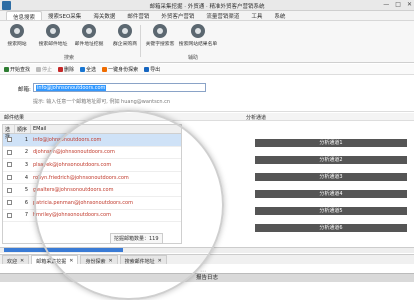  Describe the element at coordinates (386, 4) in the screenshot. I see `minimize-button: —` at that location.